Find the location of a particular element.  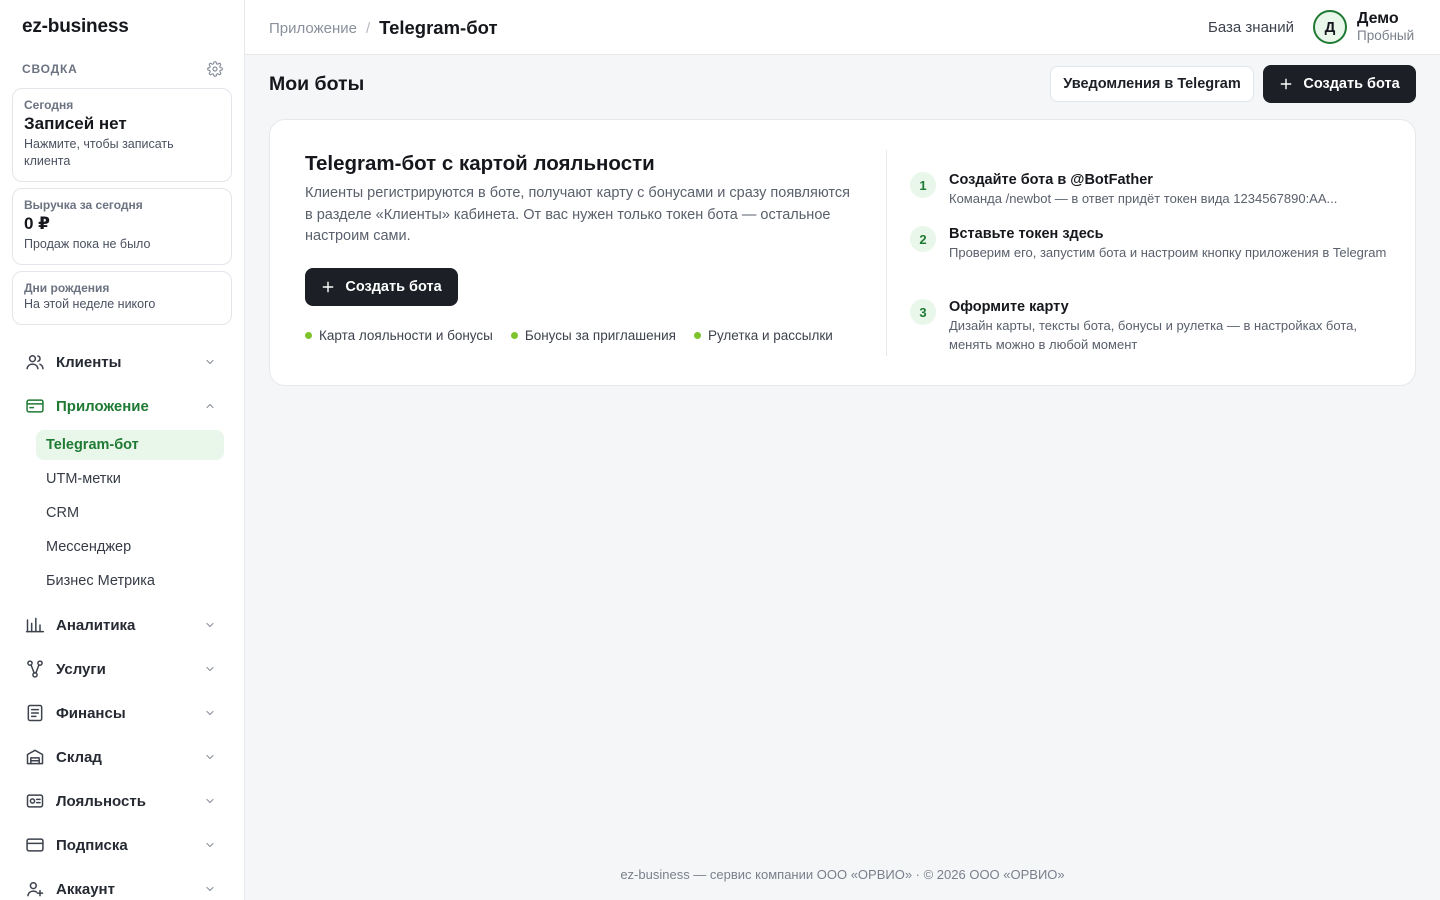

feature-item: Рулетка и рассылки is located at coordinates (763, 335).